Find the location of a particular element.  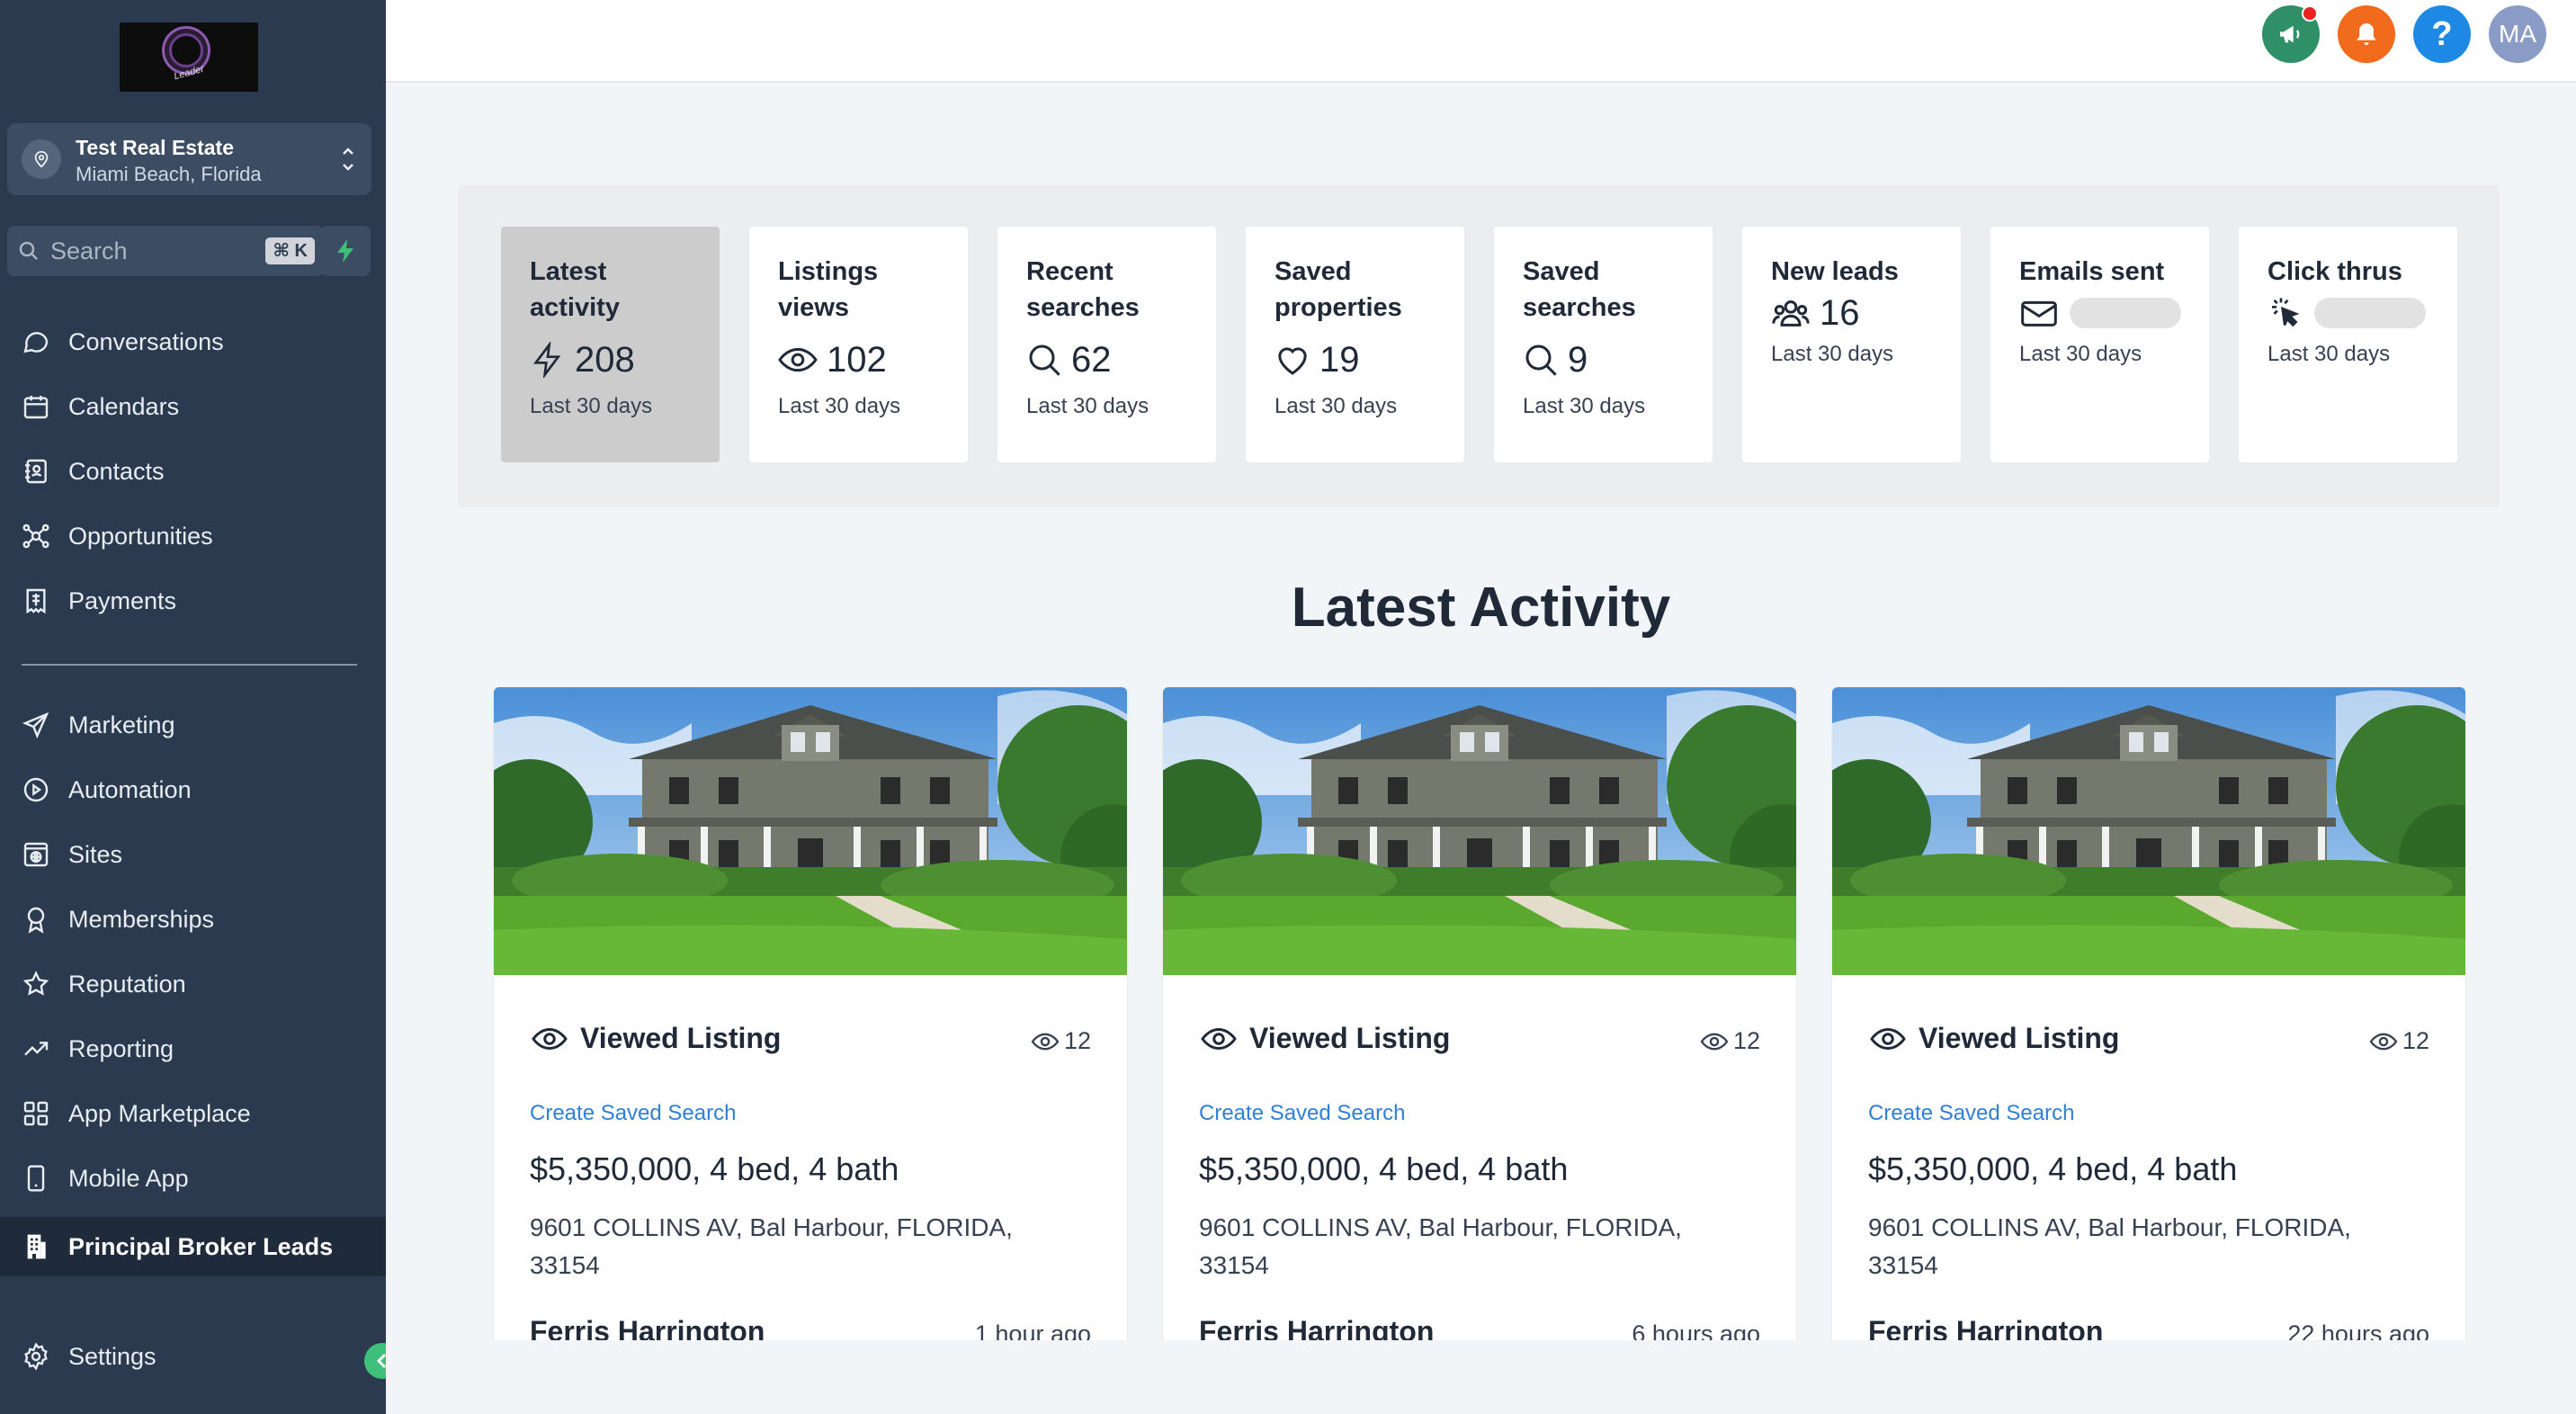

sidebar-item-sites: Sites is located at coordinates (193, 854).